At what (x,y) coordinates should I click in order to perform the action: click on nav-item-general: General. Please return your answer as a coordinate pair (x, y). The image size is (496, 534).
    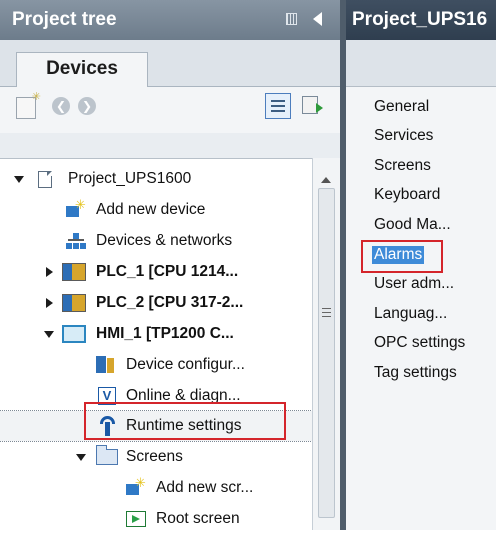
    Looking at the image, I should click on (401, 107).